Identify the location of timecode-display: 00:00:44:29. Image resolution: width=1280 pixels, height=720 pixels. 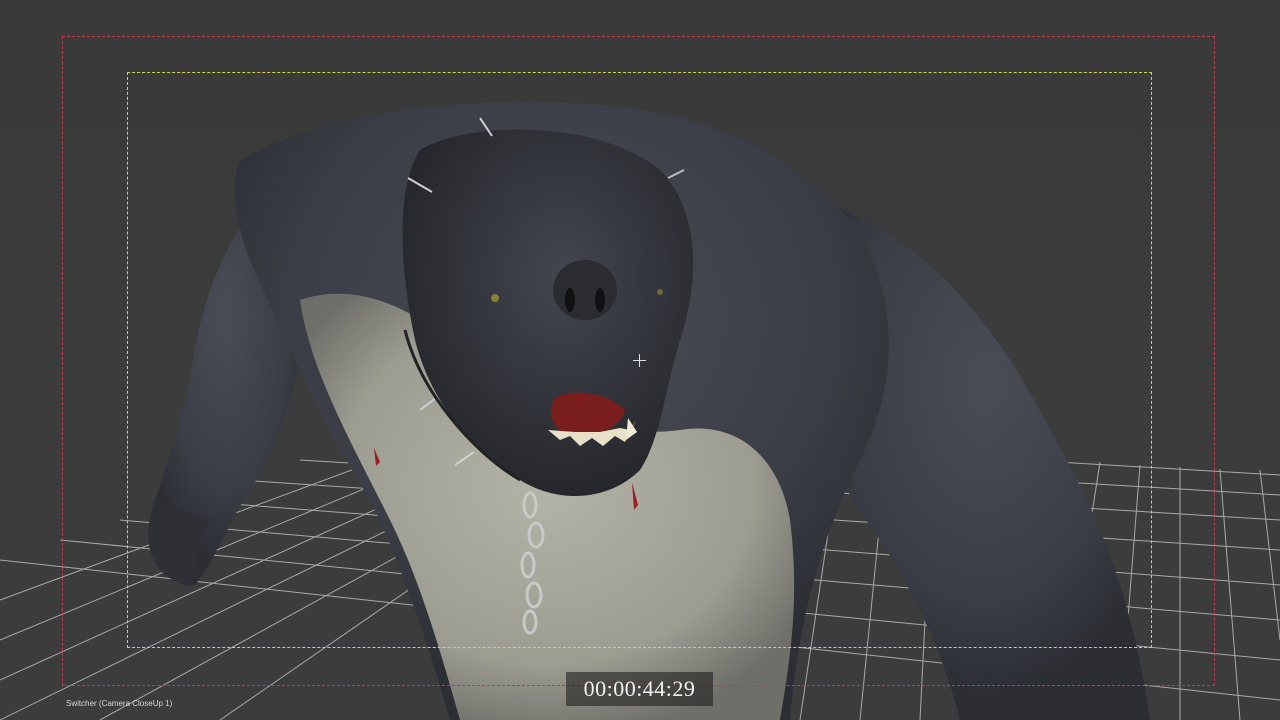
(639, 689).